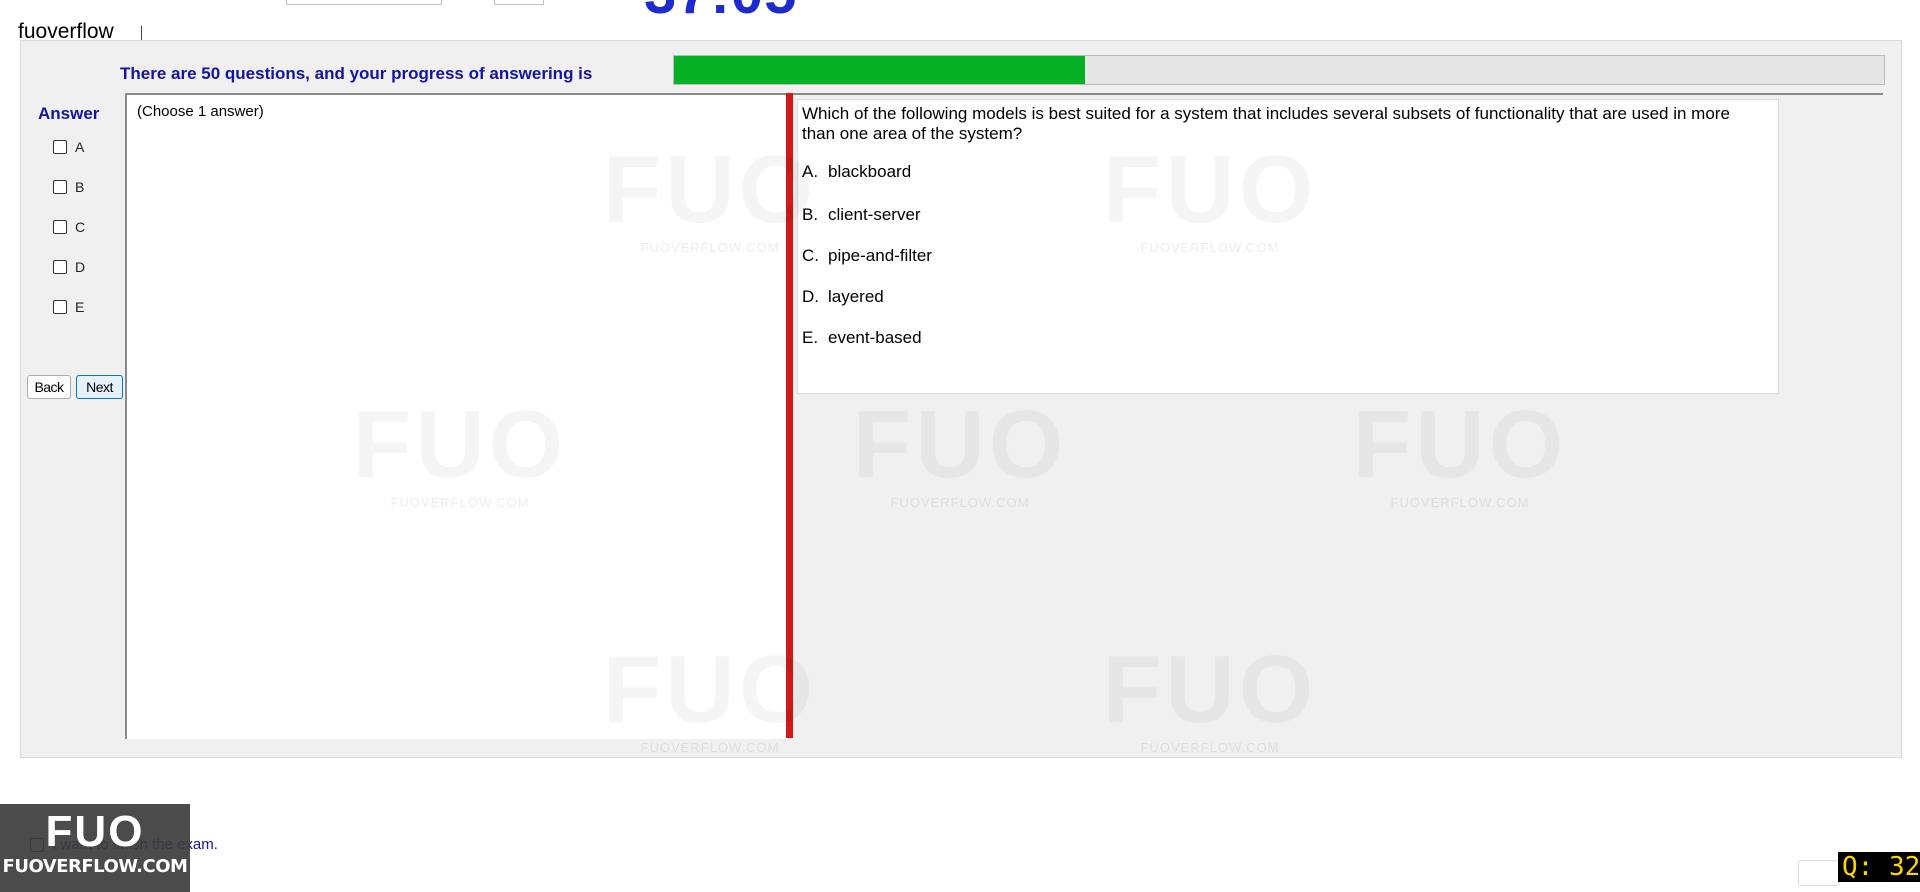 The image size is (1920, 892). I want to click on answer-option-d: D, so click(69, 267).